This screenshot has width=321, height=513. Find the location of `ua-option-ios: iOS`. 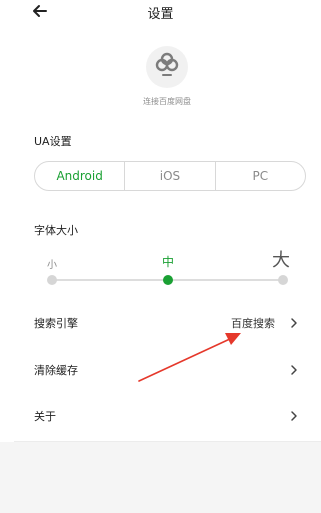

ua-option-ios: iOS is located at coordinates (169, 176).